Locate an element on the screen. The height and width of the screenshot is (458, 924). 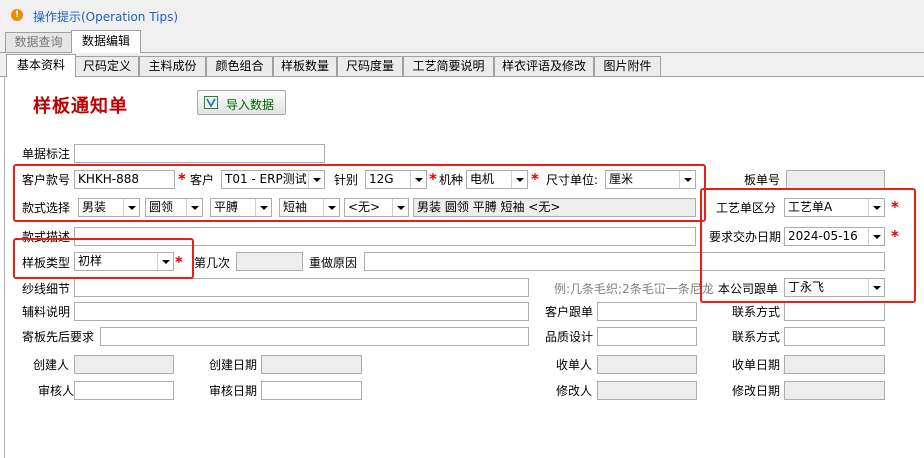
qc-design-input is located at coordinates (647, 336).